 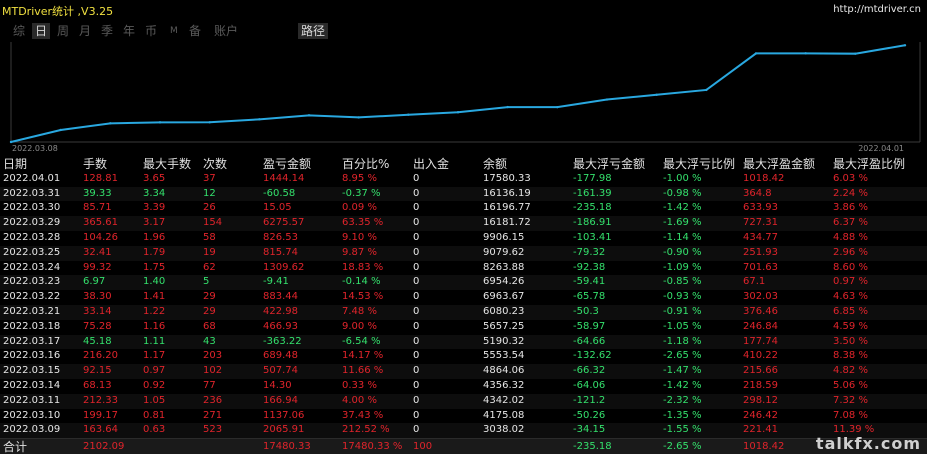 What do you see at coordinates (284, 415) in the screenshot?
I see `cell-pl: 1137.06` at bounding box center [284, 415].